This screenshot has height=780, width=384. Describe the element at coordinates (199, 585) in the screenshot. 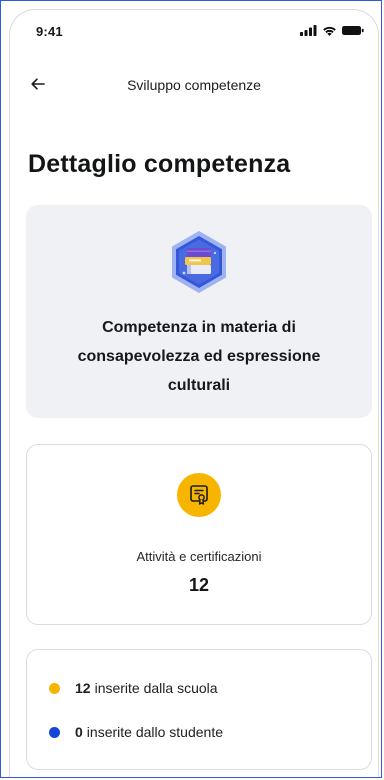

I see `activities-count: 12` at that location.